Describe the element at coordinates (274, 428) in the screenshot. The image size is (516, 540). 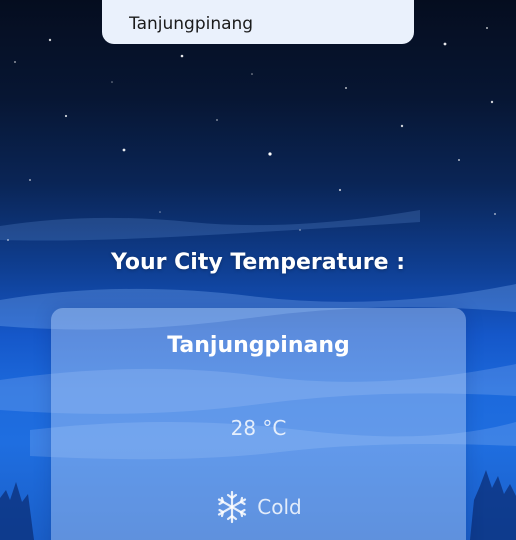
I see `temperature-unit: °C` at that location.